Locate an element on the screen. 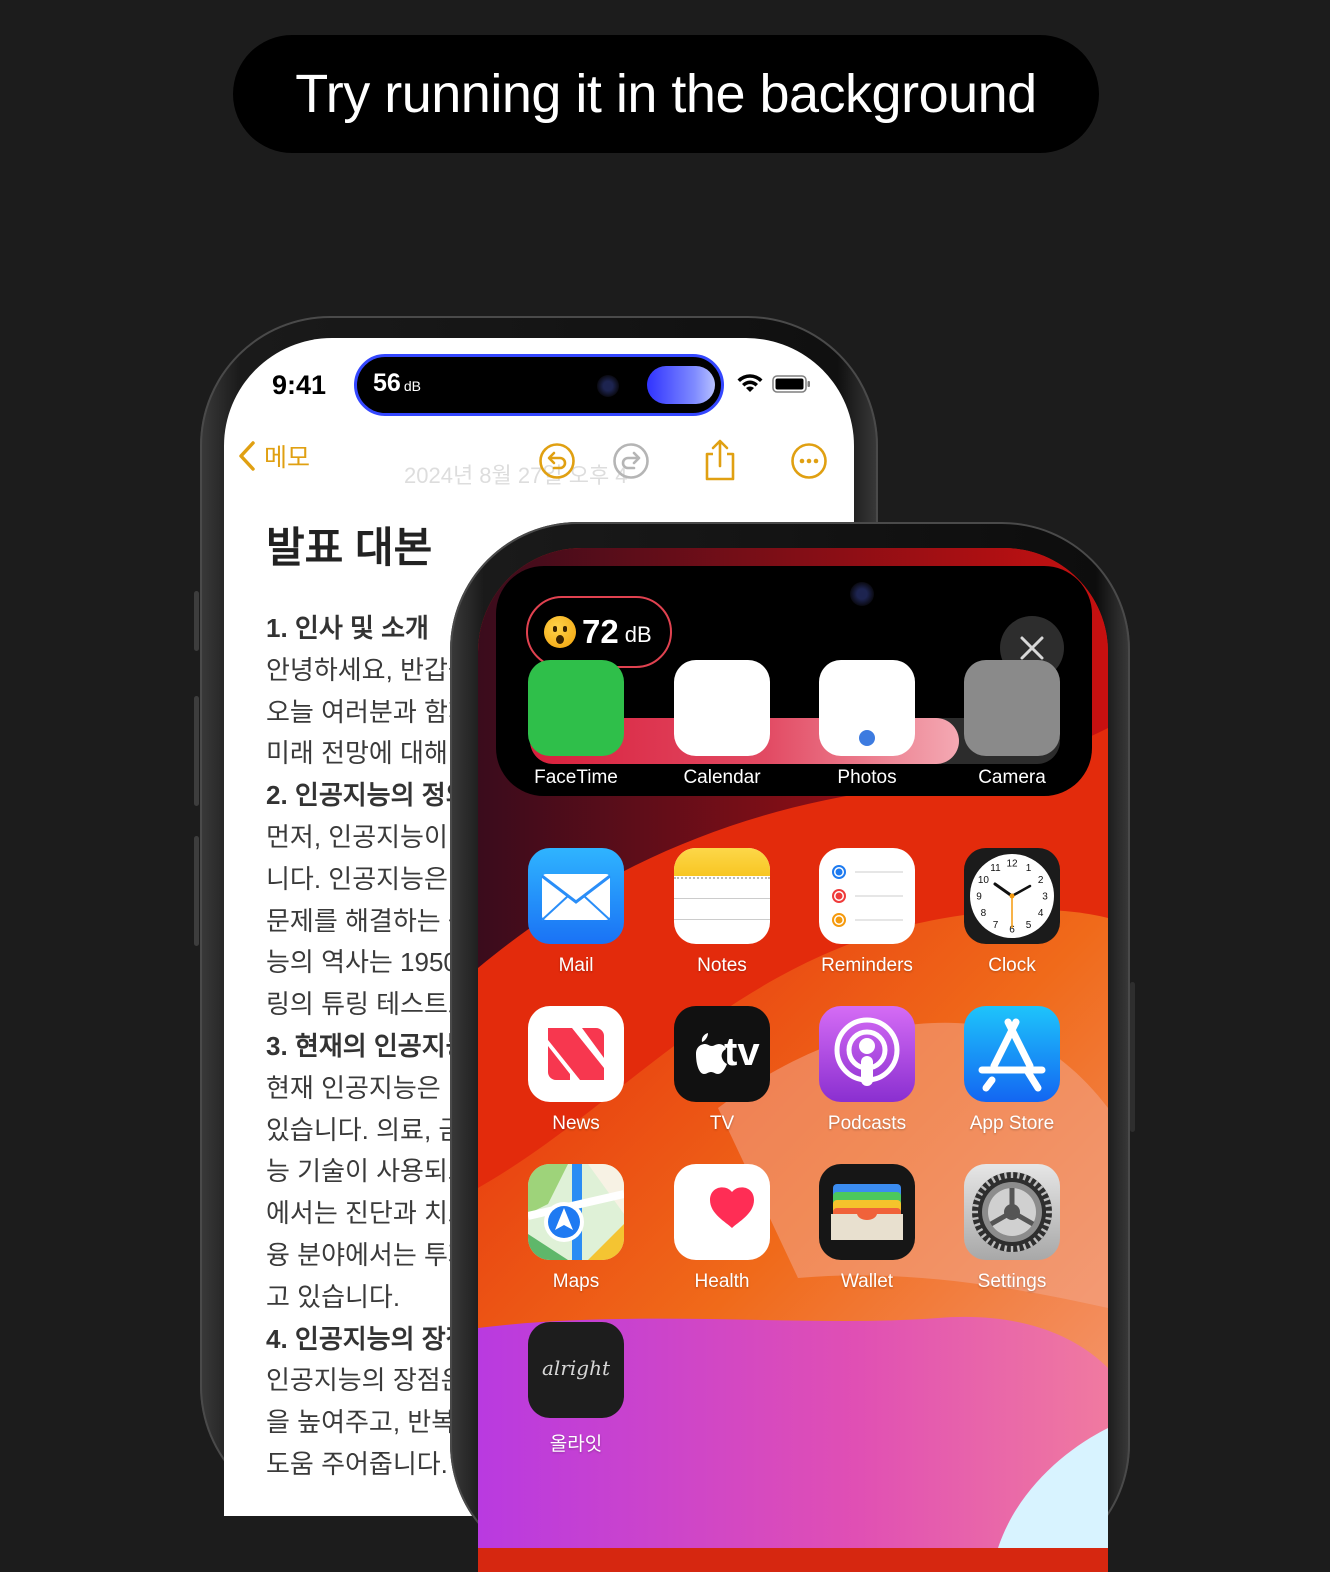 This screenshot has width=1330, height=1572. undo-icon is located at coordinates (557, 461).